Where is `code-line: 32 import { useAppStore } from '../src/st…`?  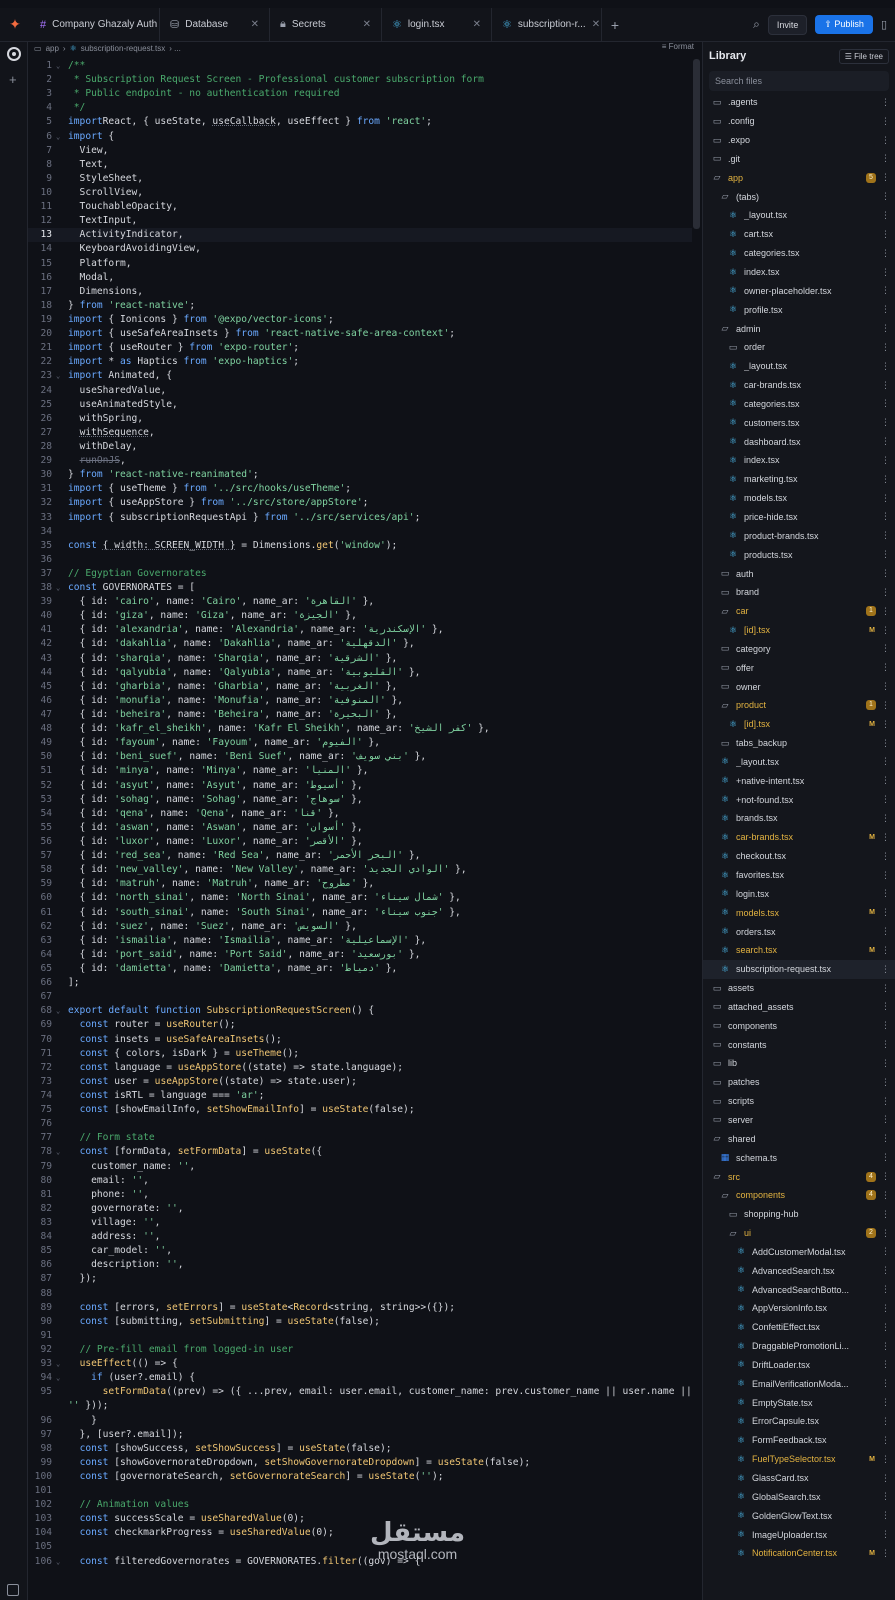
code-line: 32 import { useAppStore } from '../src/st… is located at coordinates (360, 503).